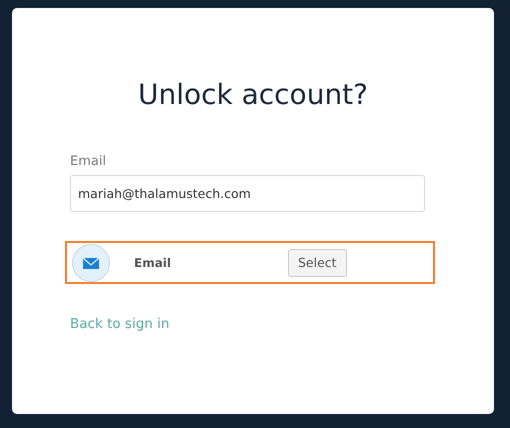 The height and width of the screenshot is (428, 510). I want to click on factor-label: Email, so click(153, 263).